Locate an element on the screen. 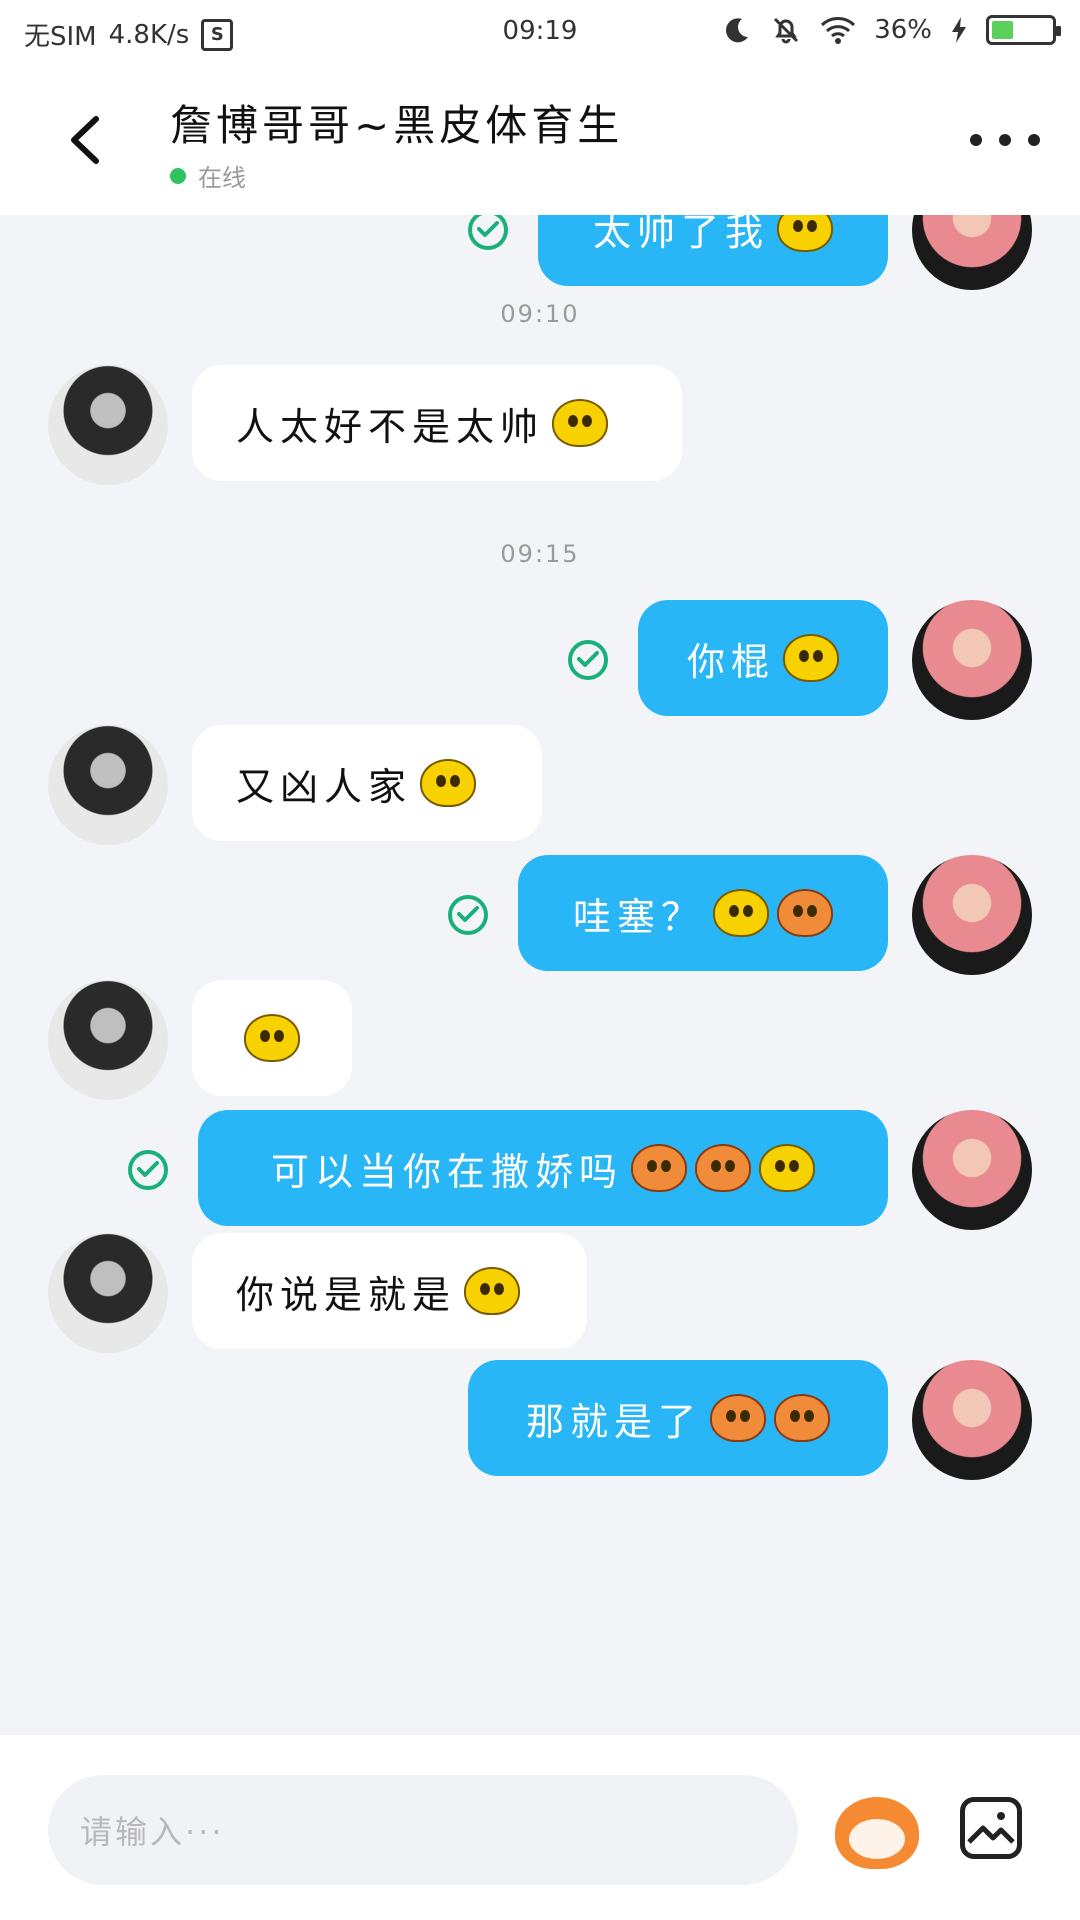 This screenshot has height=1920, width=1080. more-dots-icon is located at coordinates (976, 140).